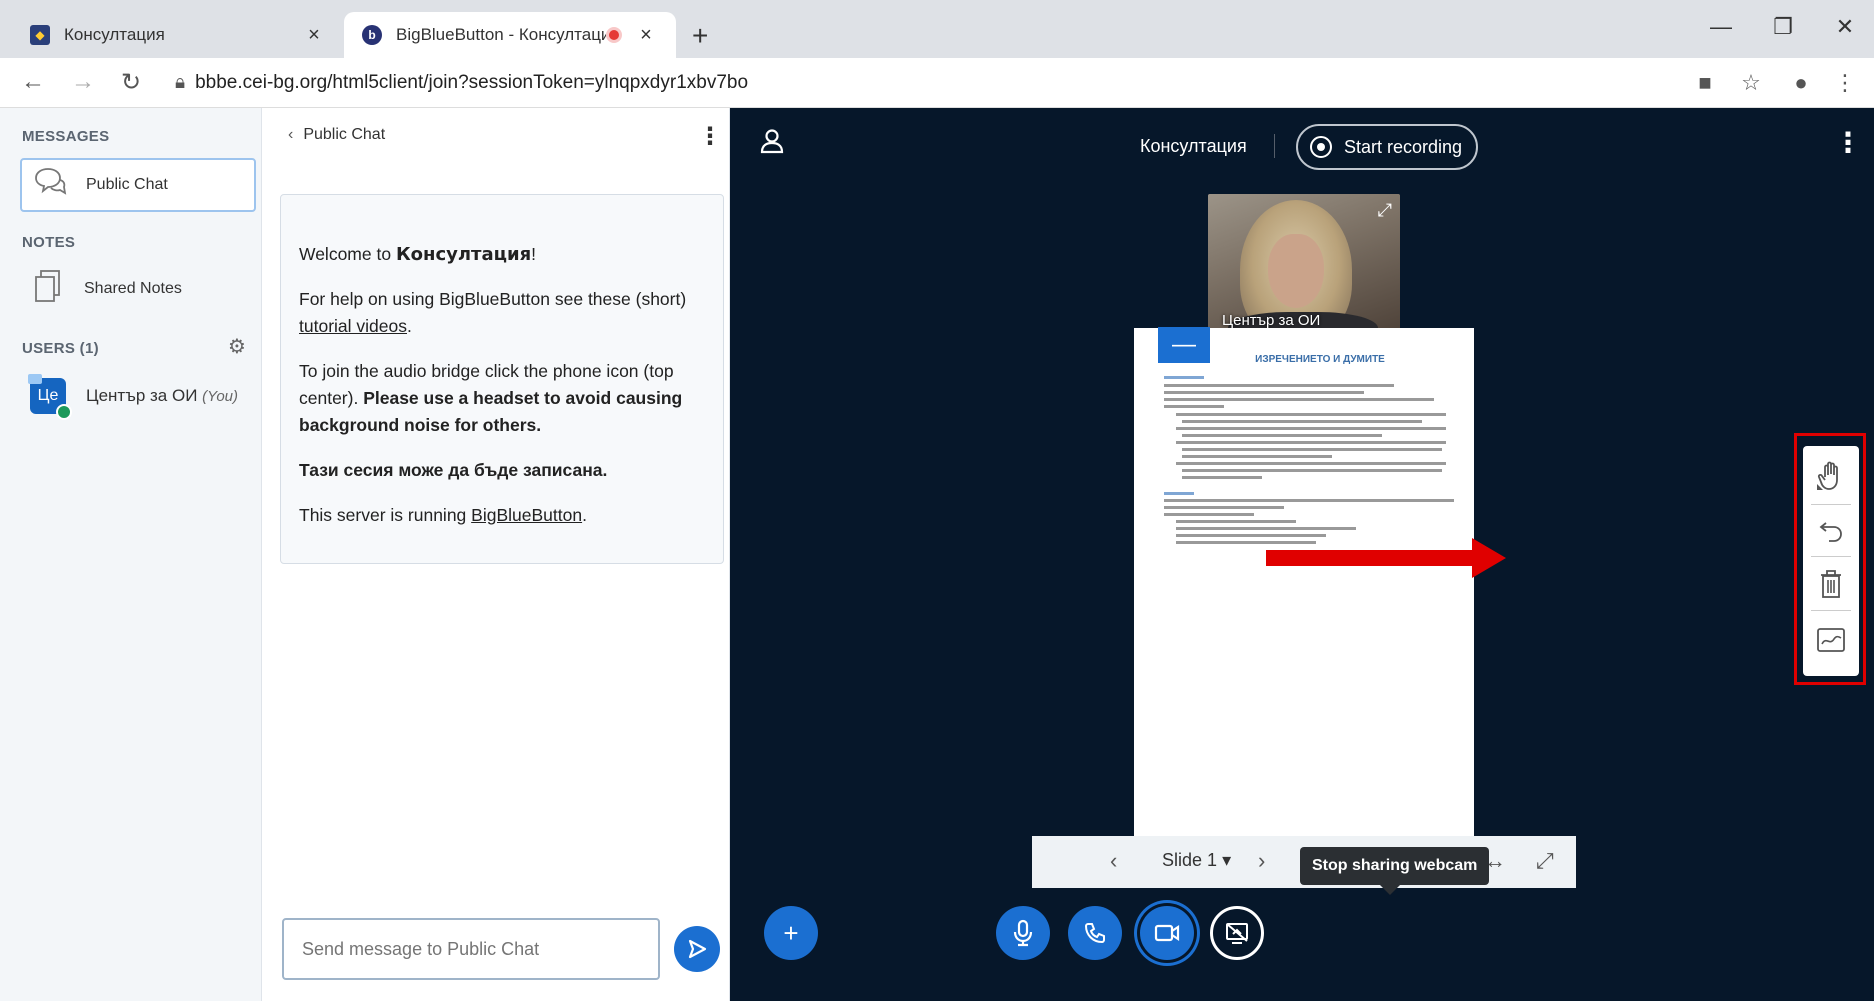 The image size is (1874, 1001). I want to click on lock-icon: 🔒︎, so click(180, 82).